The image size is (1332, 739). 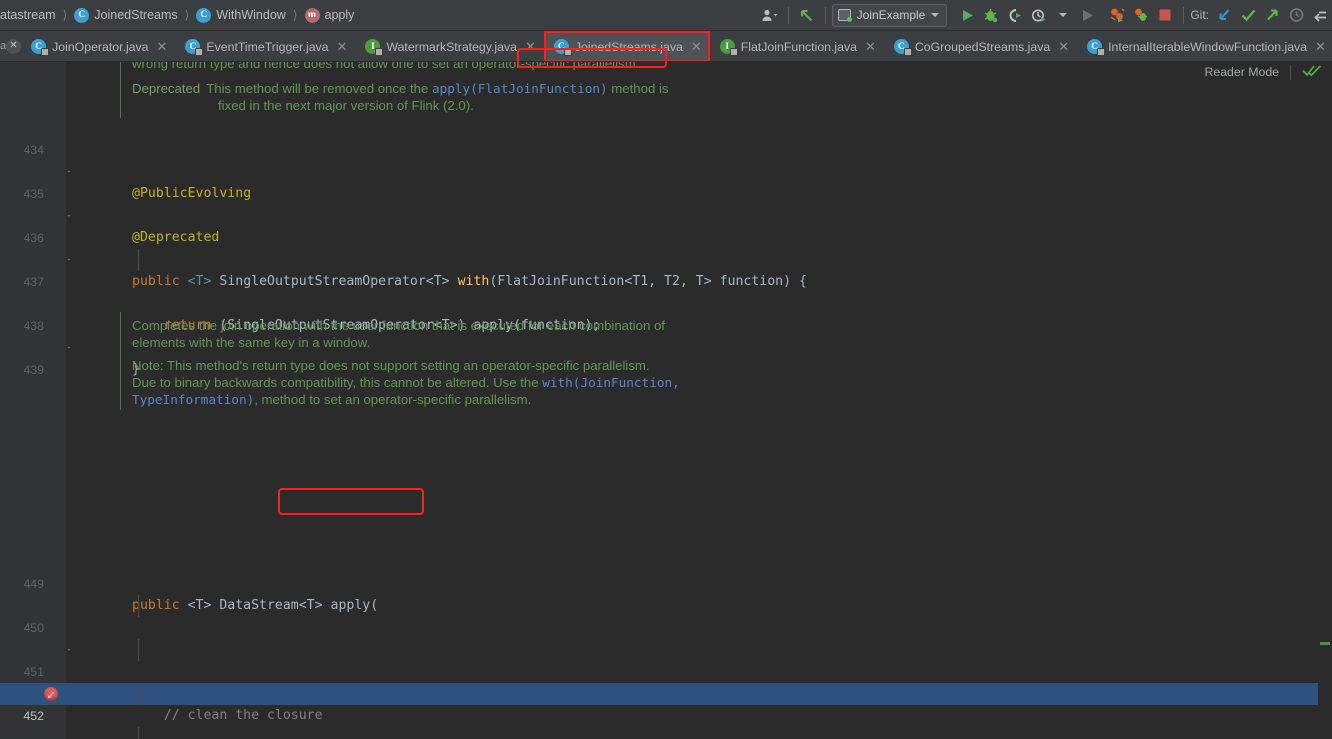 I want to click on update-project-icon, so click(x=1224, y=15).